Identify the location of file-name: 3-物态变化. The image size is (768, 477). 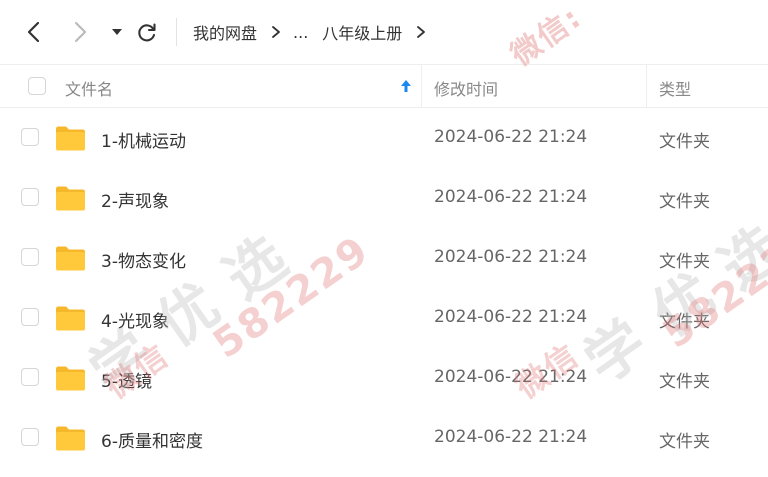
(143, 259).